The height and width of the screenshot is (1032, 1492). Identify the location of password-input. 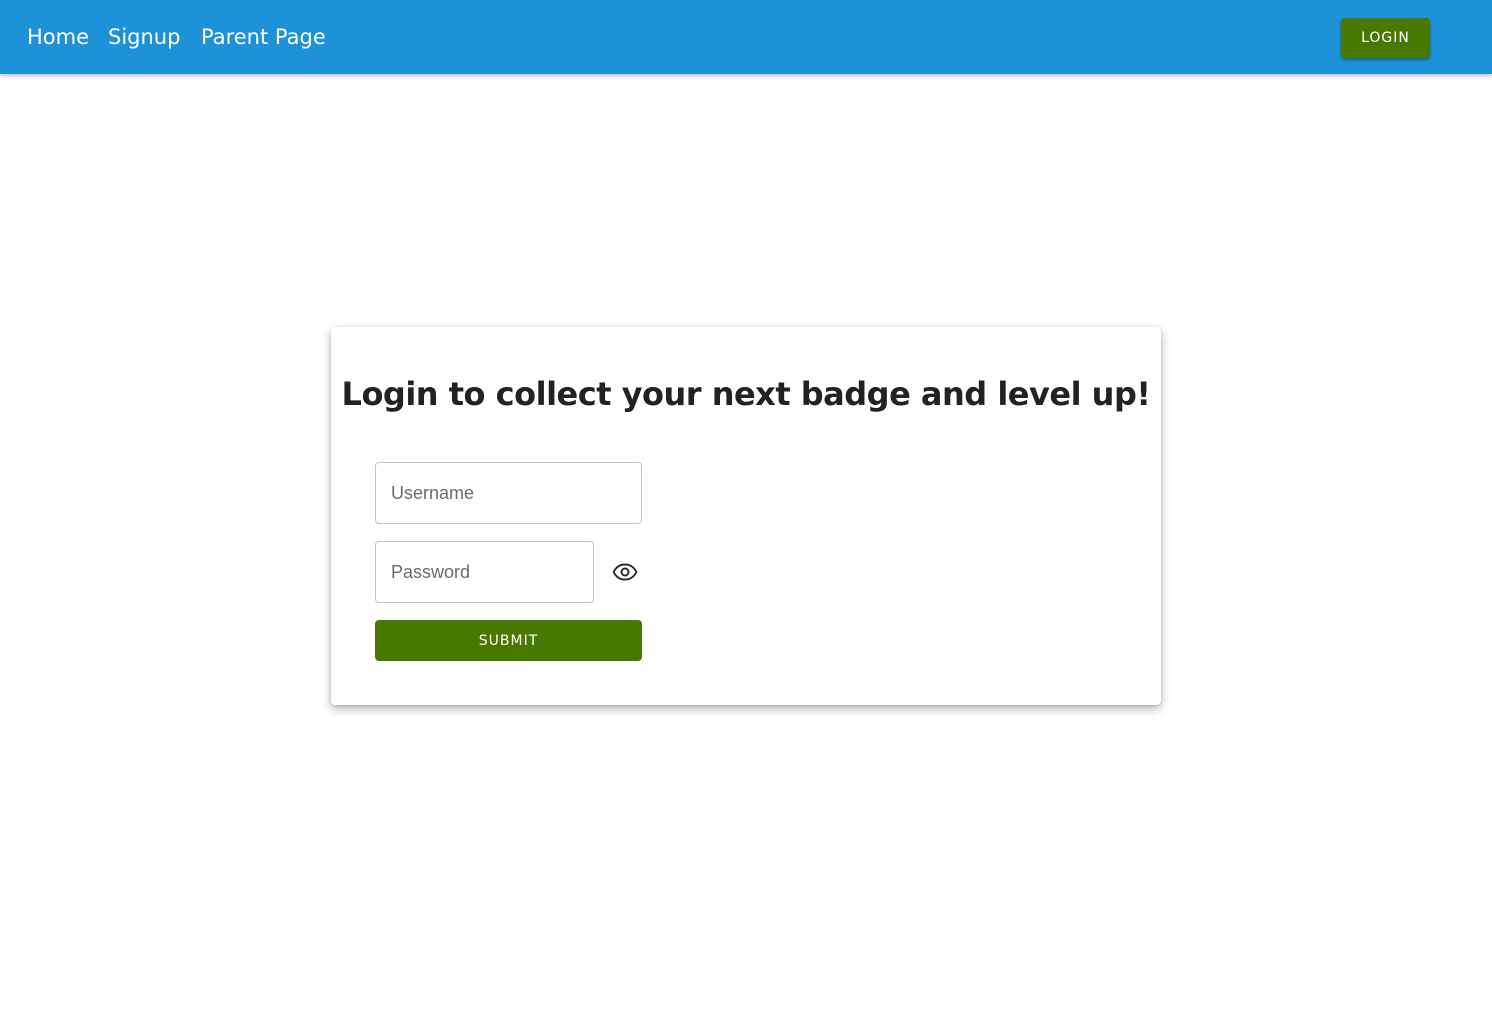
(484, 572).